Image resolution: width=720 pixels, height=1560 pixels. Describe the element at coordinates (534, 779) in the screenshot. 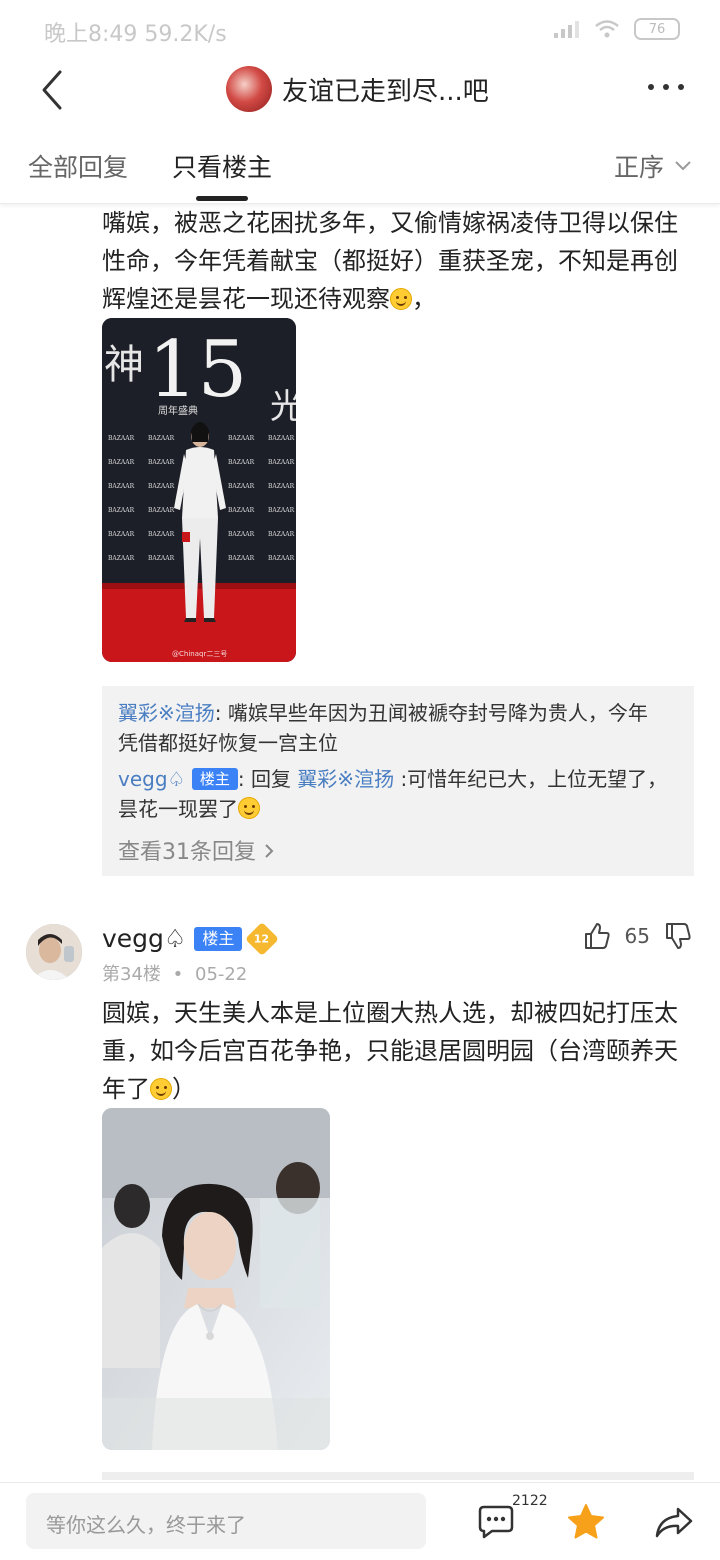

I see `reply-text: :可惜年纪已大，上位无望了，` at that location.